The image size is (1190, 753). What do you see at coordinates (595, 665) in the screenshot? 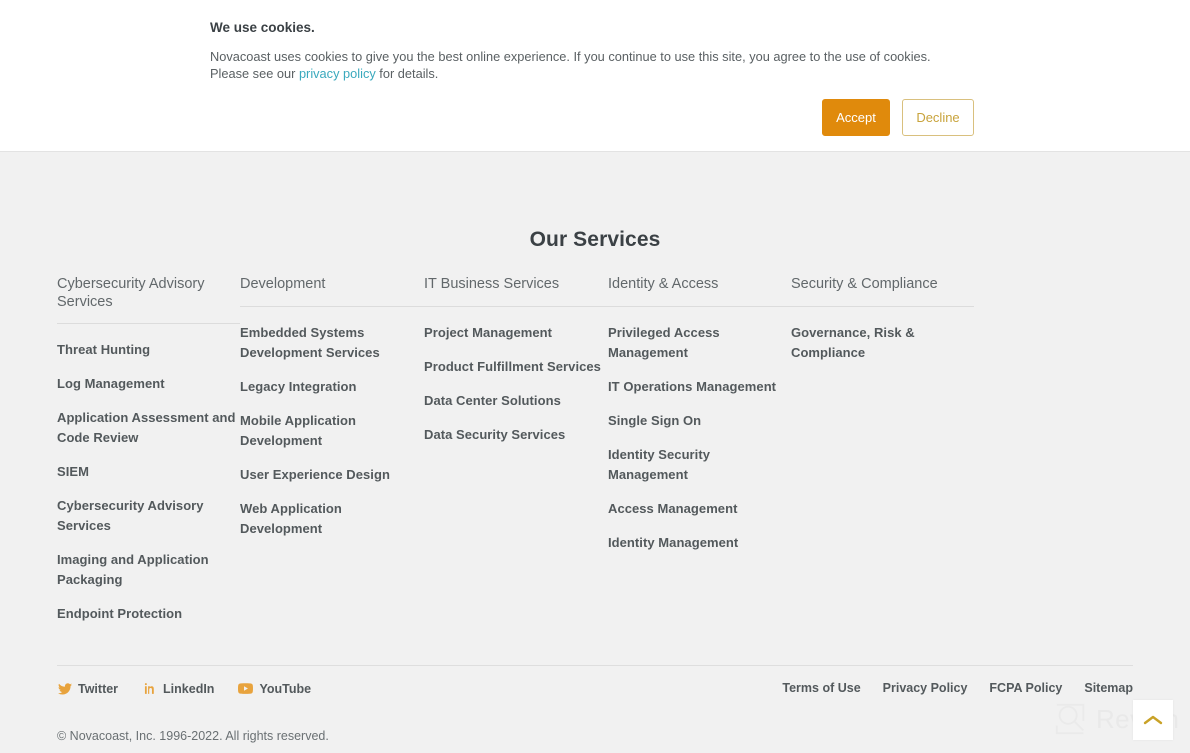
I see `footer-divider` at bounding box center [595, 665].